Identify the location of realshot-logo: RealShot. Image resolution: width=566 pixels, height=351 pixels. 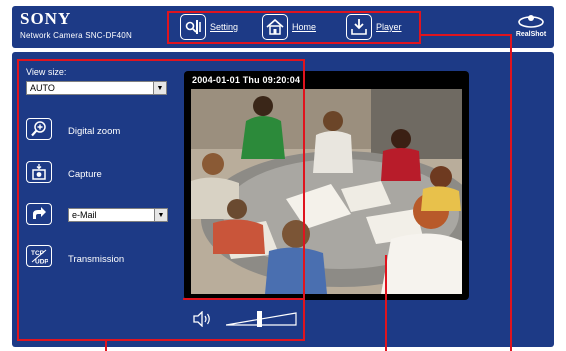
(531, 25).